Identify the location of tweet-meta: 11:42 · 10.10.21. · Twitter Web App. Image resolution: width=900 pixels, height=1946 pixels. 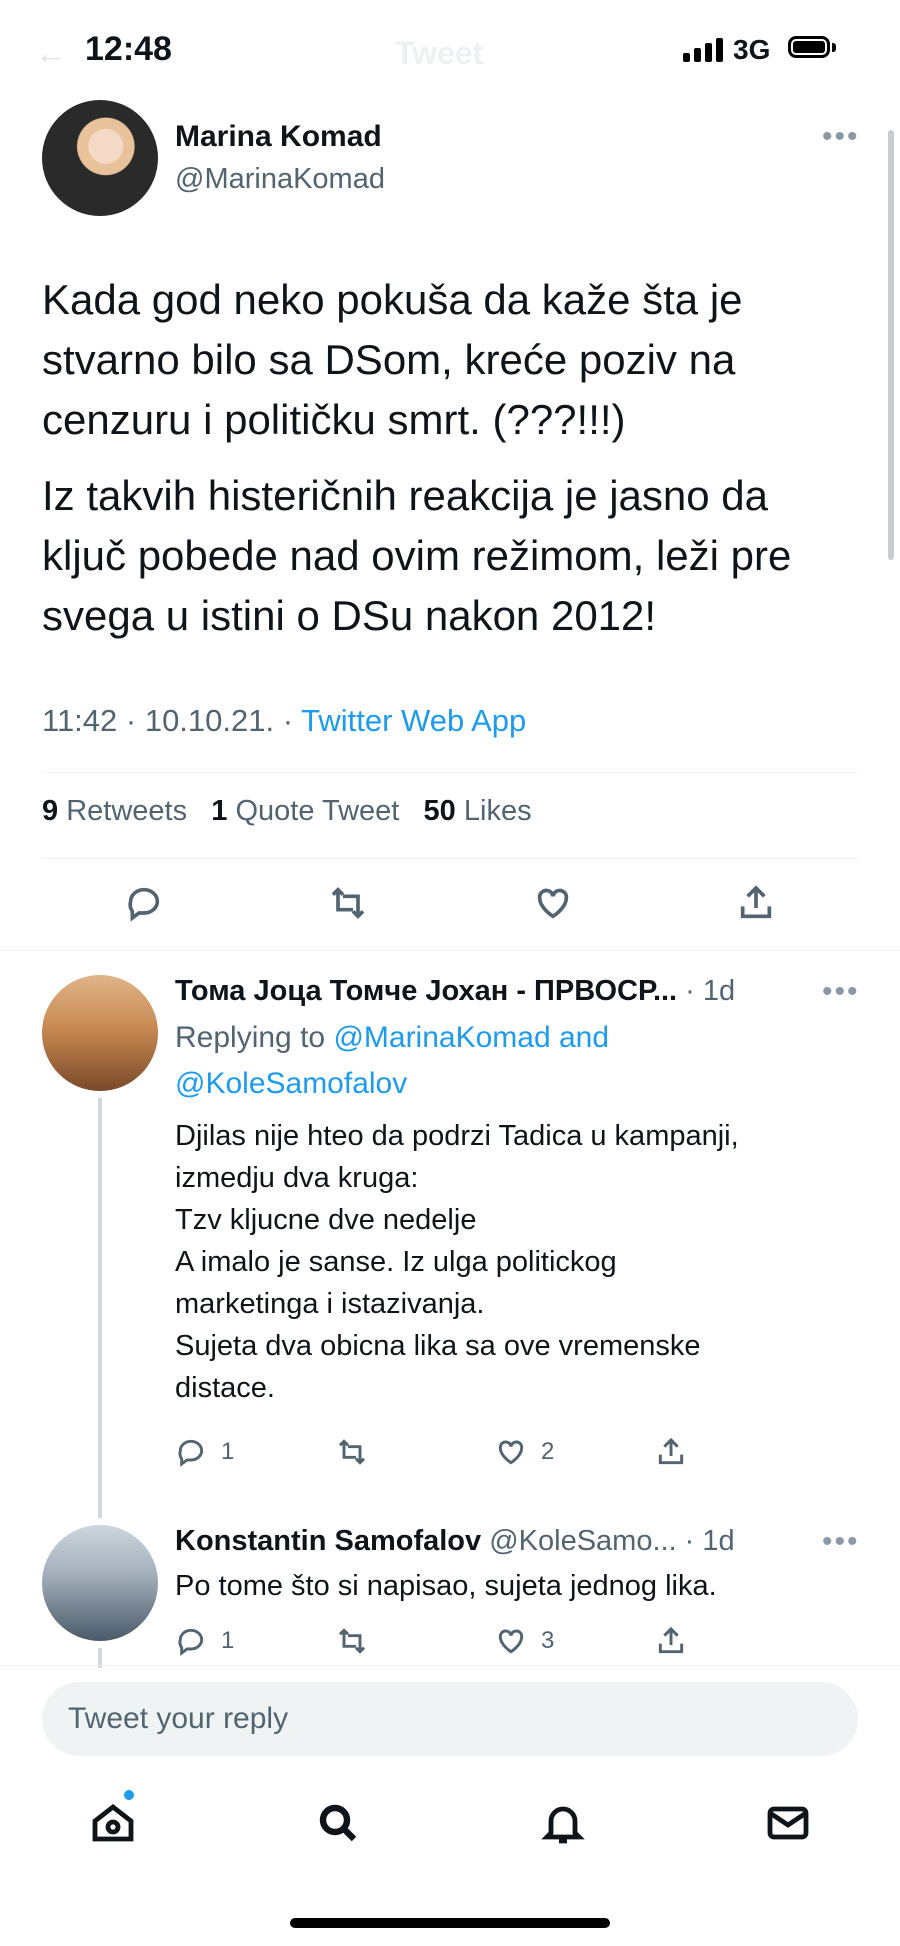
(284, 721).